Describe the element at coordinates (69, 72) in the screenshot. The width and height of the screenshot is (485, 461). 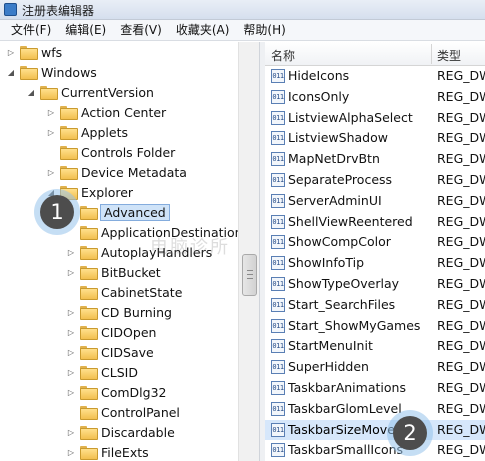
I see `tree-item-label: Windows` at that location.